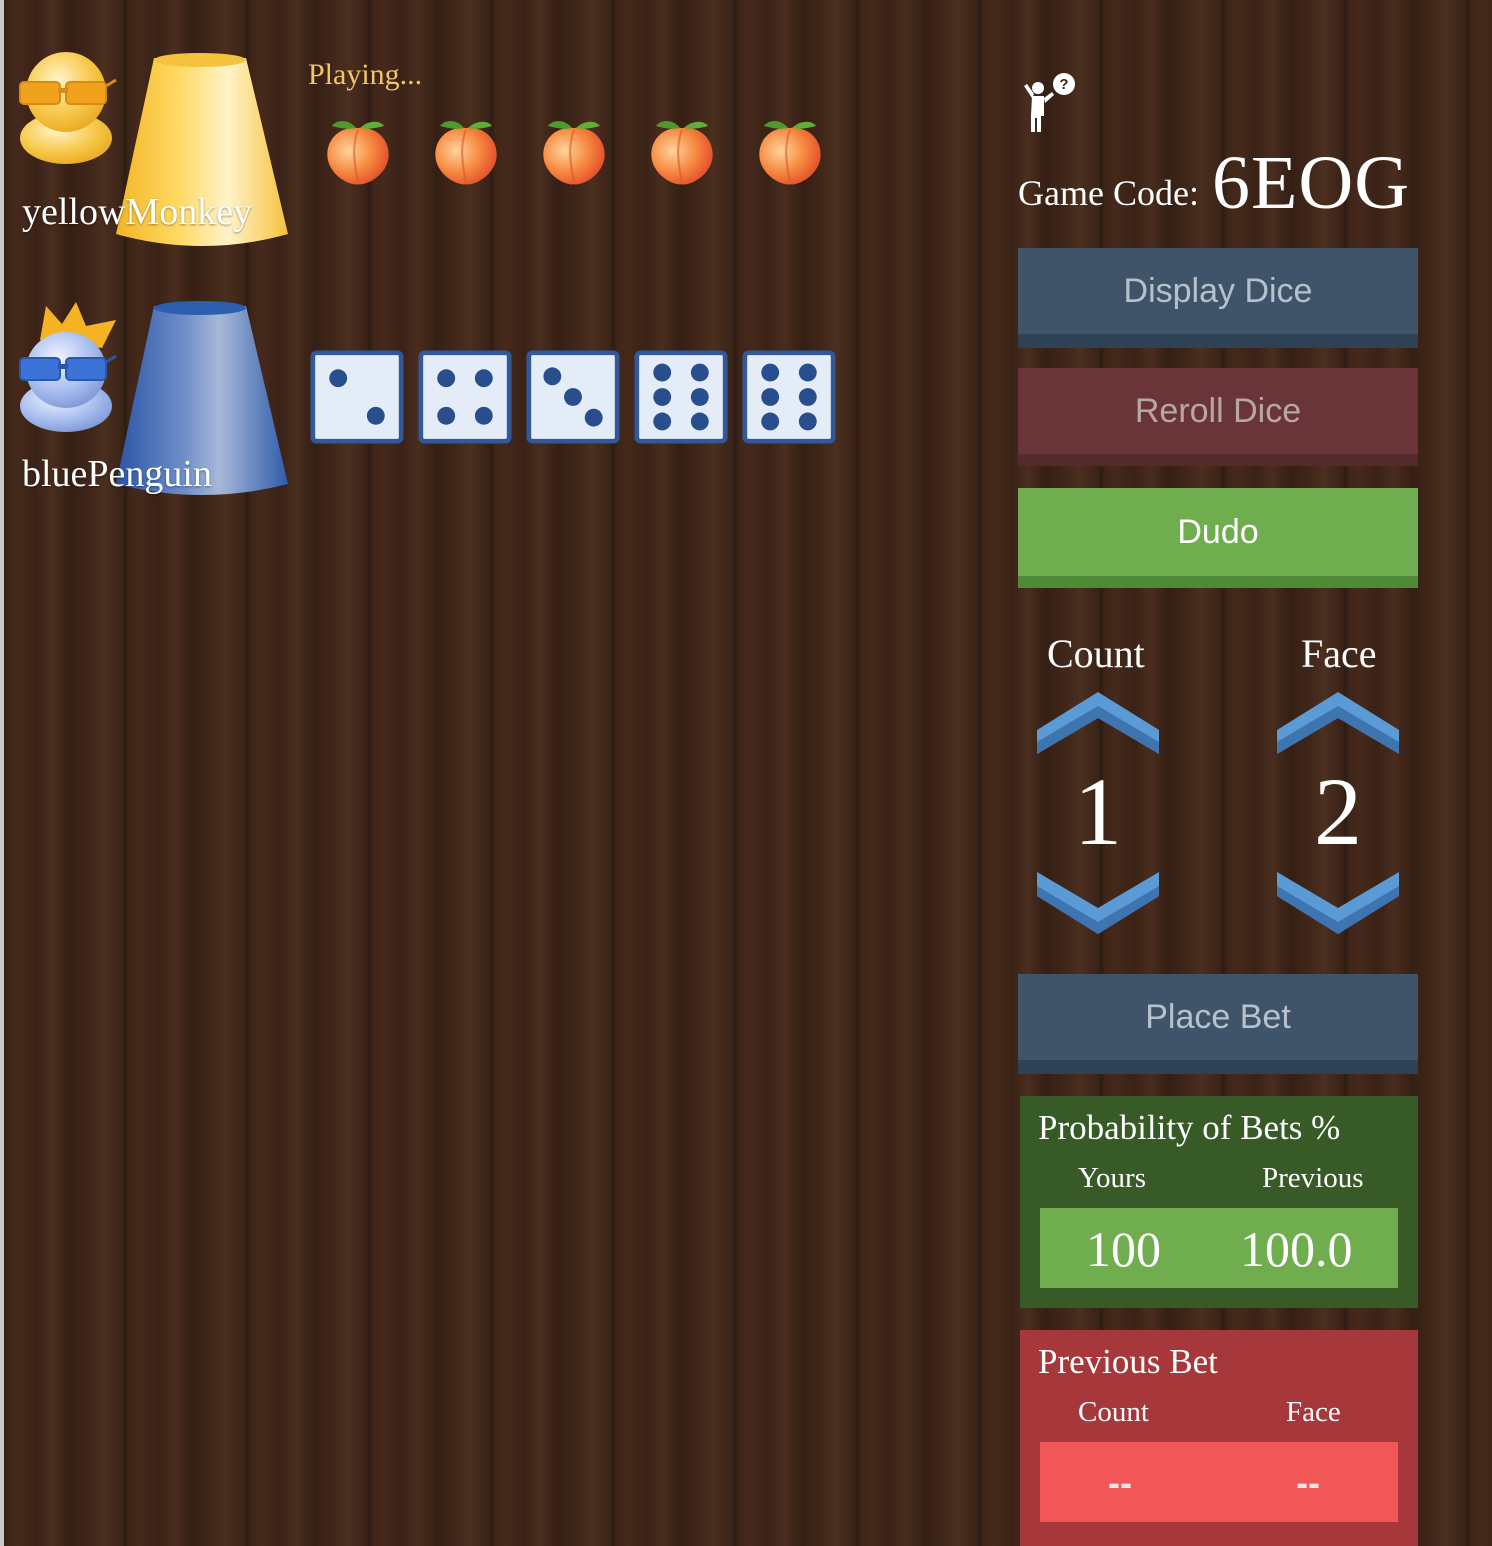  I want to click on help-person-icon: ?, so click(1048, 103).